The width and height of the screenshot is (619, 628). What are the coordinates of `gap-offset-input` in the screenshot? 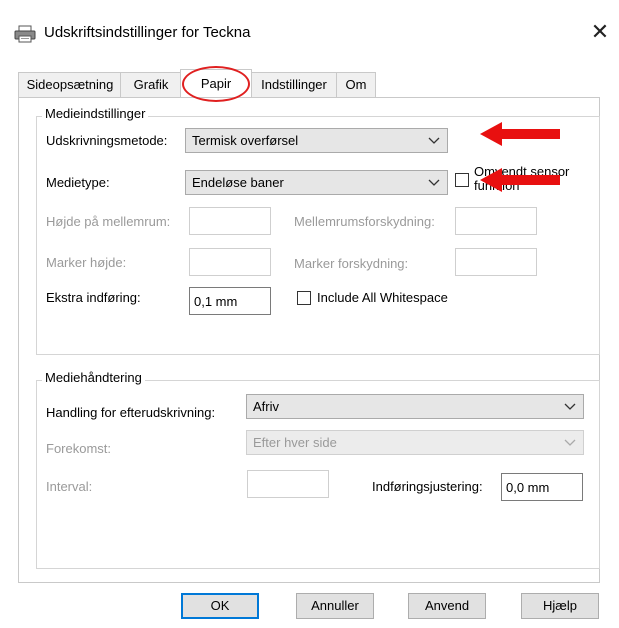 It's located at (496, 221).